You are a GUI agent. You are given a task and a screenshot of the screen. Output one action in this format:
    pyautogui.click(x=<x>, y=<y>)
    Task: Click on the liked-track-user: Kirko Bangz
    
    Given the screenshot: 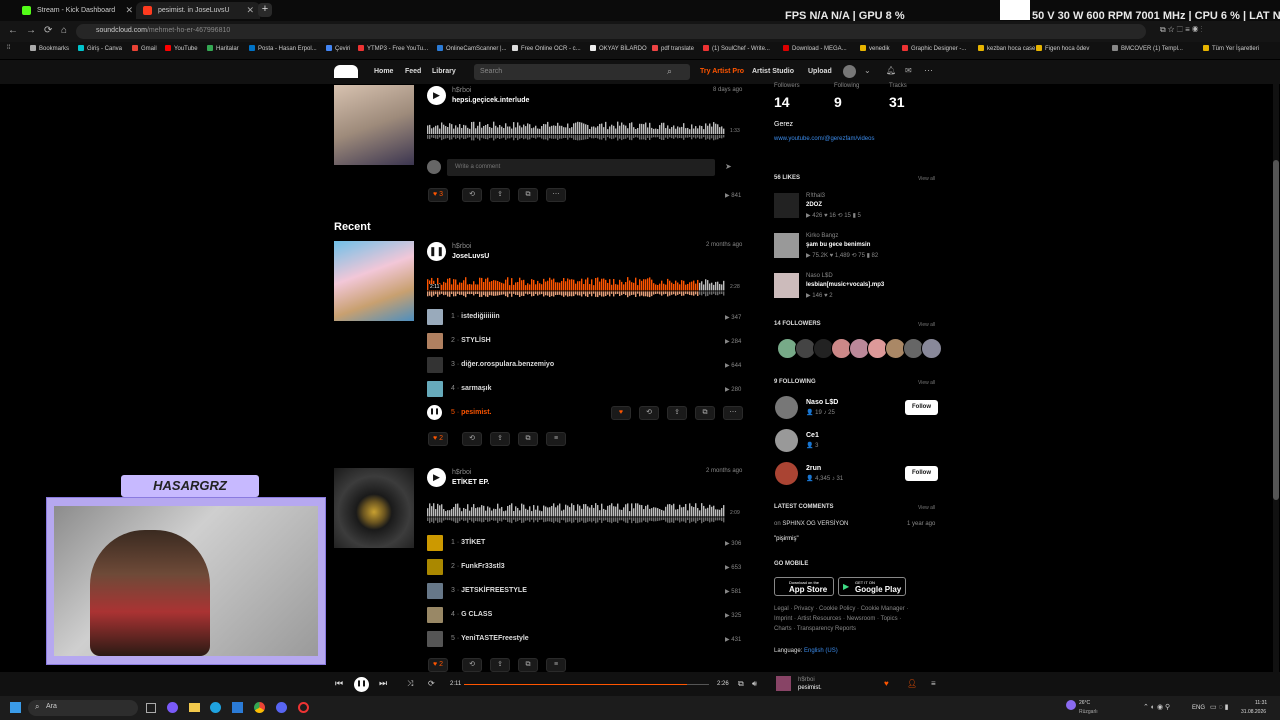 What is the action you would take?
    pyautogui.click(x=822, y=236)
    